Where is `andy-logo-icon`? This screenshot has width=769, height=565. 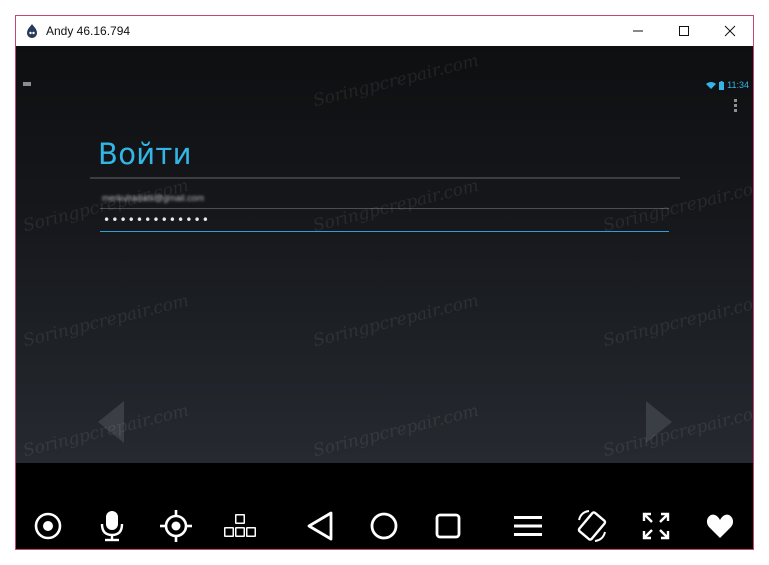
andy-logo-icon is located at coordinates (32, 31).